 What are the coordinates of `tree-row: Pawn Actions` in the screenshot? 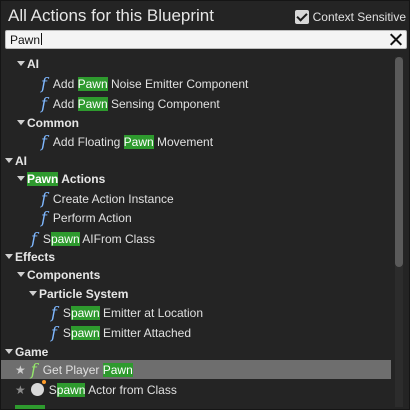 It's located at (196, 178).